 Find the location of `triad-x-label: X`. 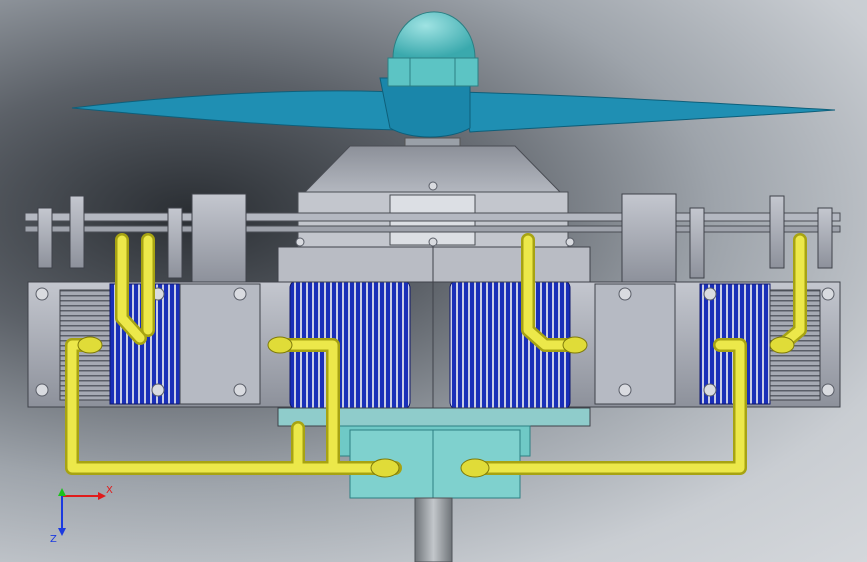

triad-x-label: X is located at coordinates (109, 490).